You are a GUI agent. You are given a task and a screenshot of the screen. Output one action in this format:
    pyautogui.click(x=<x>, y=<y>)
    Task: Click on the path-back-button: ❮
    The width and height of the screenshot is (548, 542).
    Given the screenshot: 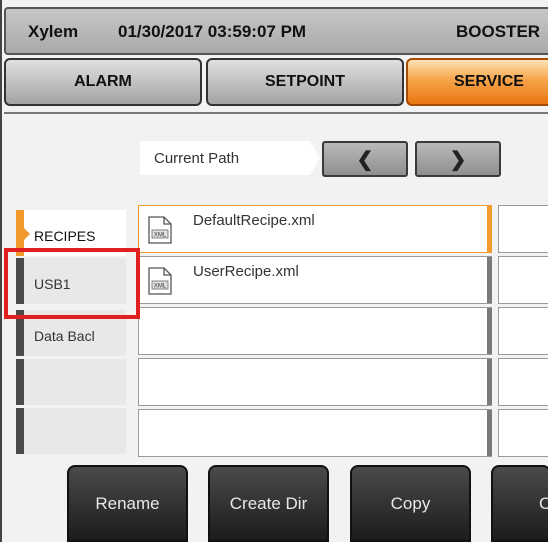 What is the action you would take?
    pyautogui.click(x=365, y=159)
    